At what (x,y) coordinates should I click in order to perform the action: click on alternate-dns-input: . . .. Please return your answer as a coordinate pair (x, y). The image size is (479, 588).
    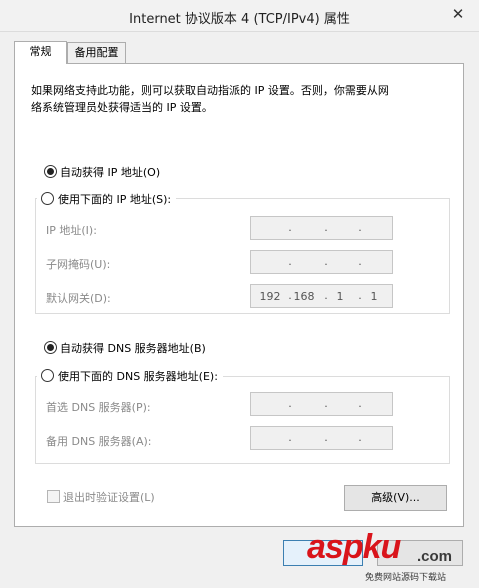
    Looking at the image, I should click on (321, 438).